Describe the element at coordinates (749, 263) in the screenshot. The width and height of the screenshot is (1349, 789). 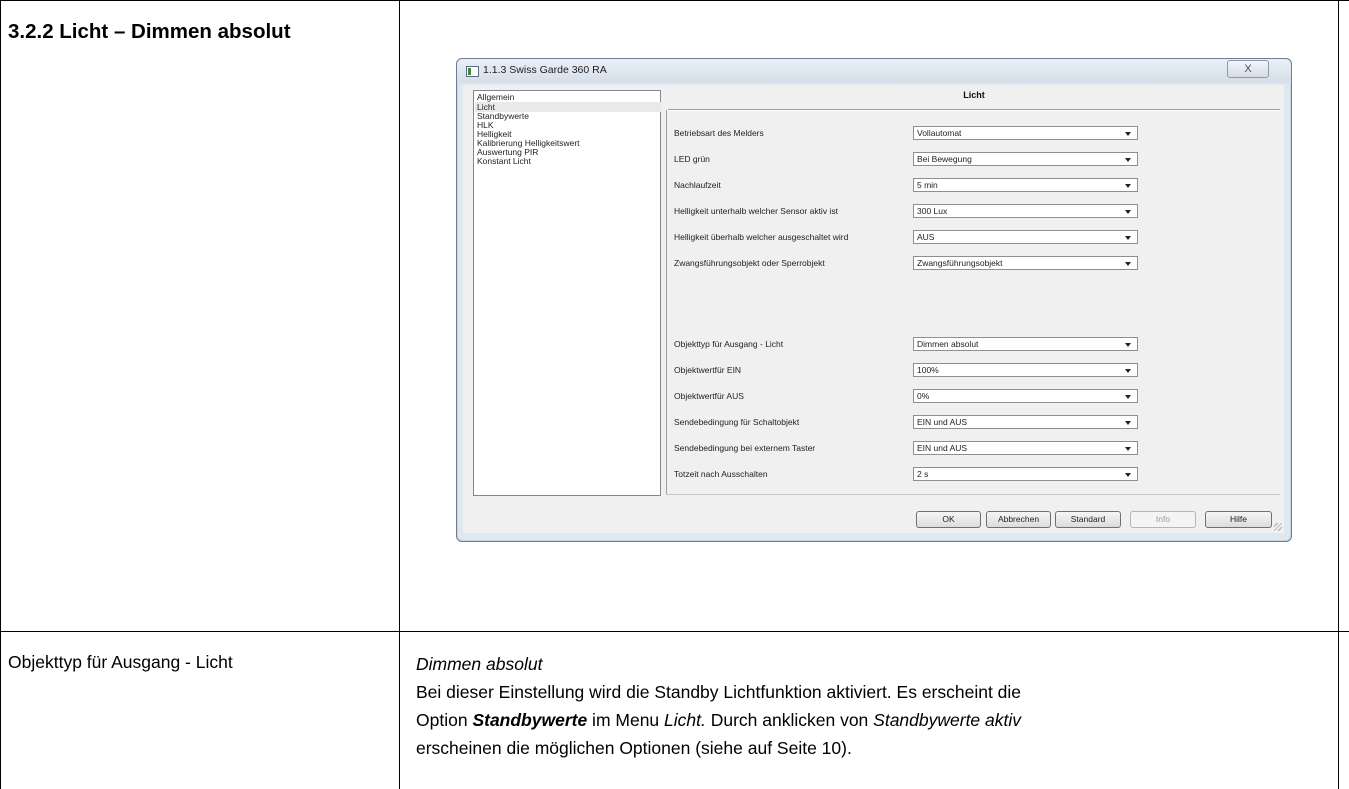
I see `param-label: Zwangsführungsobjekt oder Sperrobjekt` at that location.